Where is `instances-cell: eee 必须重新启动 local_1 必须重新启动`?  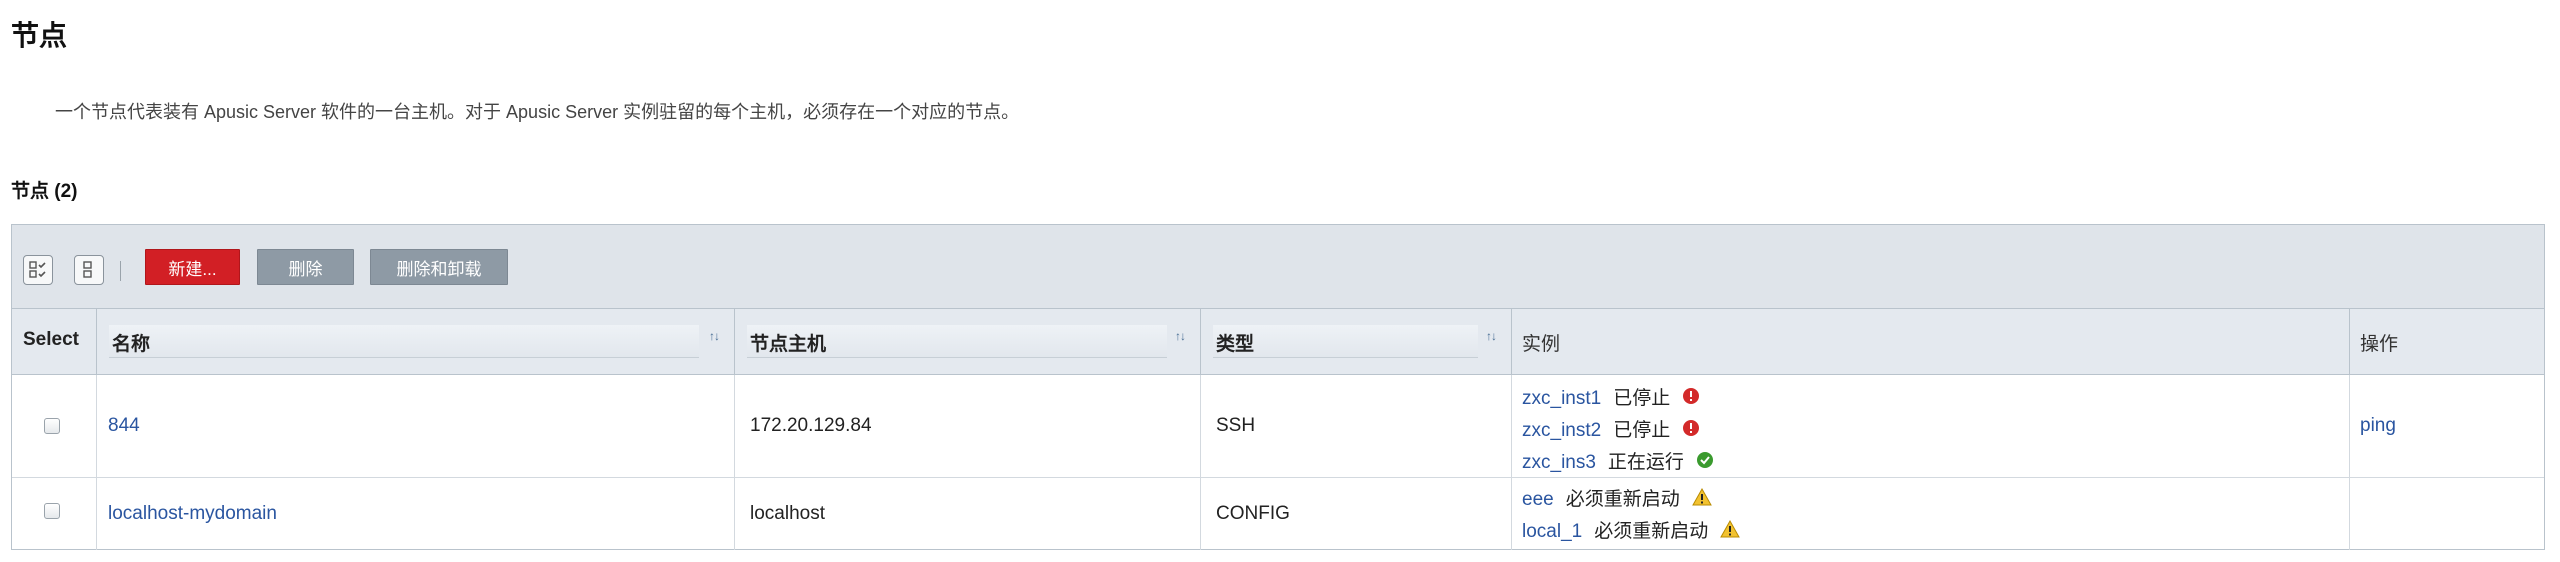
instances-cell: eee 必须重新启动 local_1 必须重新启动 is located at coordinates (1931, 514).